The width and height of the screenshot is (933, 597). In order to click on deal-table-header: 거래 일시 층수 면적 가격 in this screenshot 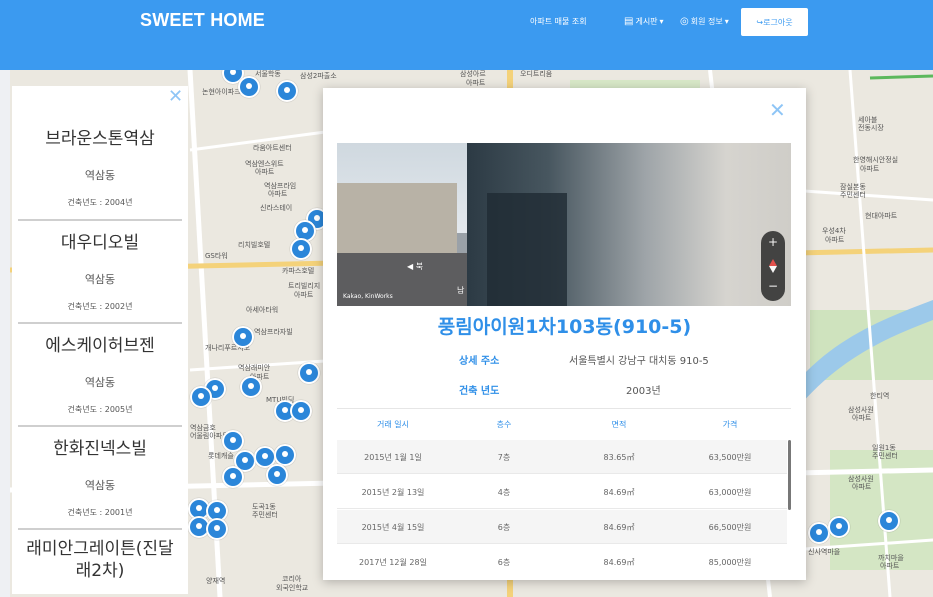, I will do `click(564, 423)`.